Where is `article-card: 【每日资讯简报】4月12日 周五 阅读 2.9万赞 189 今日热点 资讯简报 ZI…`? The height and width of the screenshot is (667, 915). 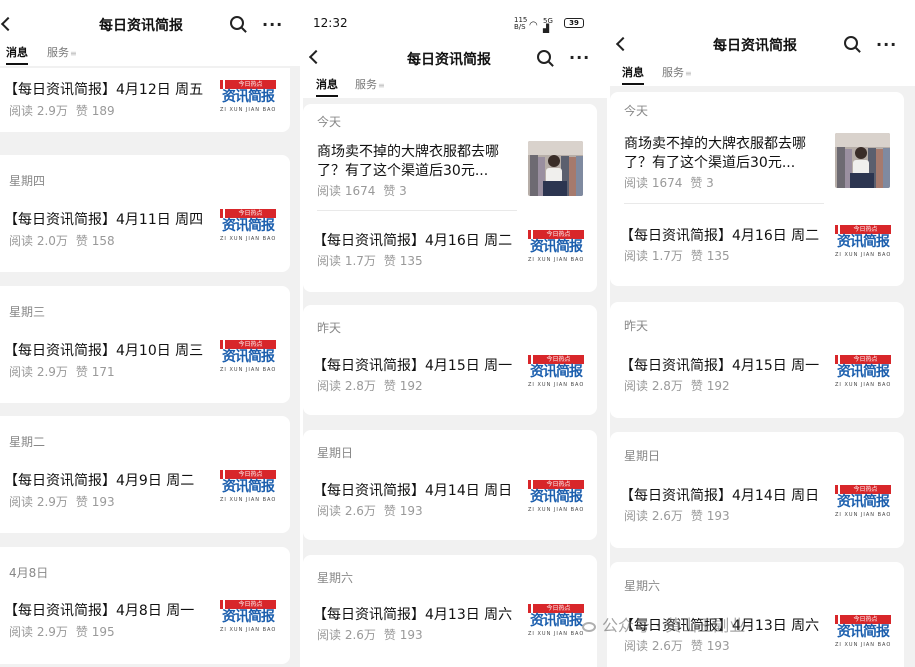 article-card: 【每日资讯简报】4月12日 周五 阅读 2.9万赞 189 今日热点 资讯简报 ZI… is located at coordinates (145, 100).